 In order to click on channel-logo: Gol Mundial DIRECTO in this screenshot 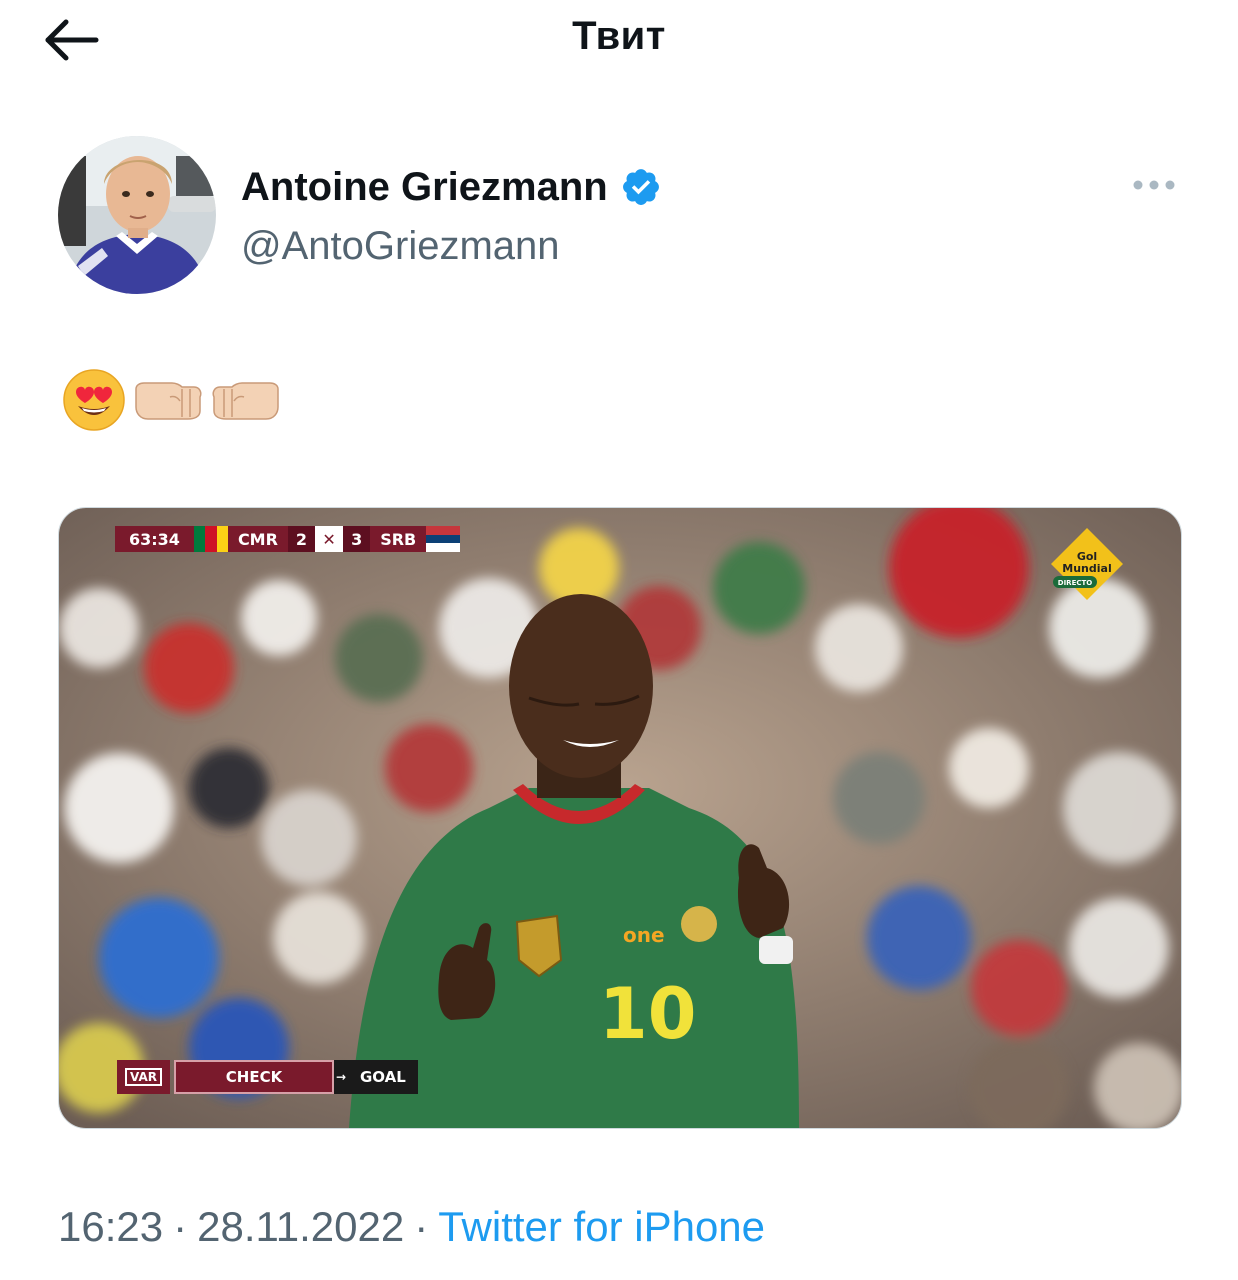, I will do `click(1087, 564)`.